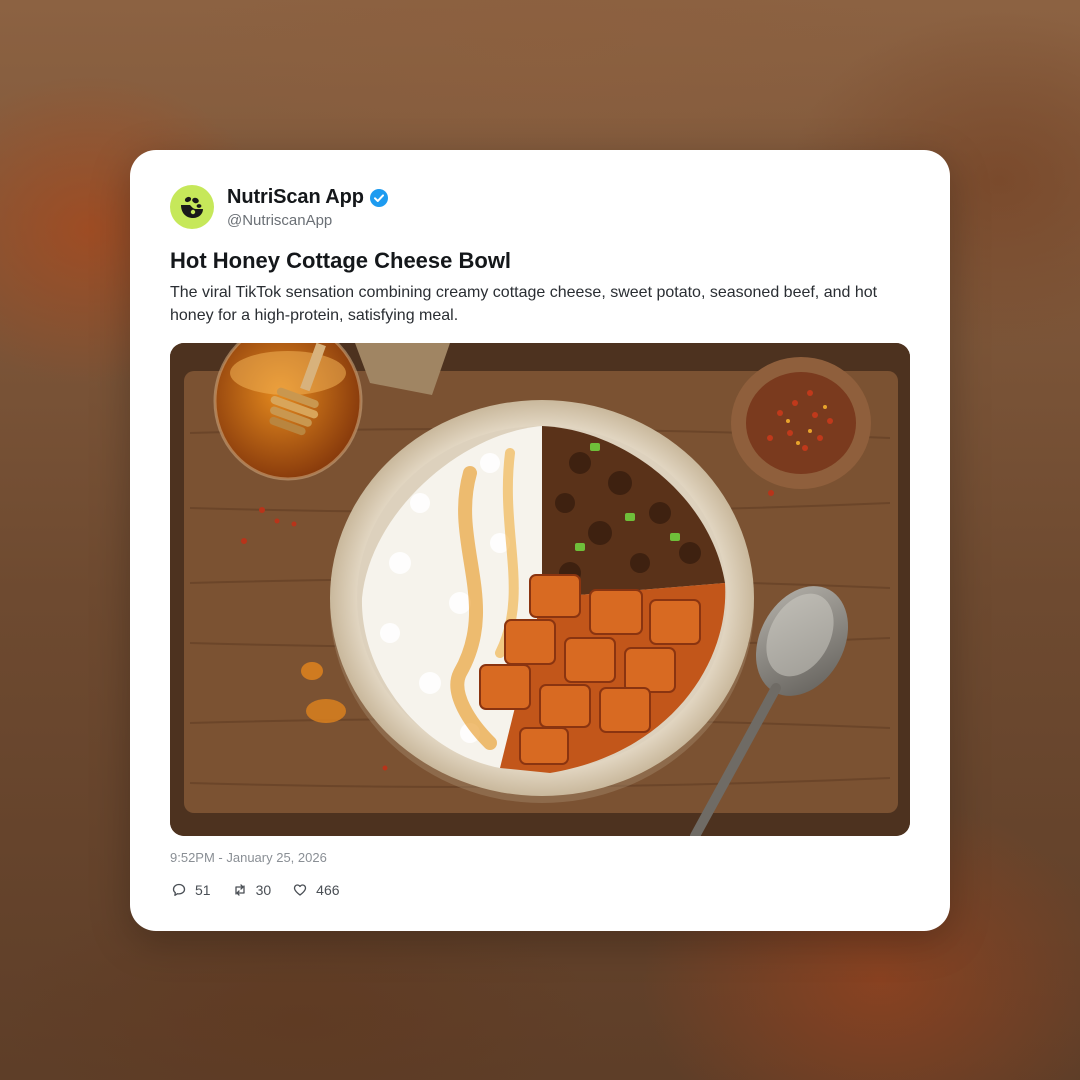 This screenshot has width=1080, height=1080. What do you see at coordinates (248, 857) in the screenshot?
I see `post-timestamp: 9:52PM - January 25, 2026` at bounding box center [248, 857].